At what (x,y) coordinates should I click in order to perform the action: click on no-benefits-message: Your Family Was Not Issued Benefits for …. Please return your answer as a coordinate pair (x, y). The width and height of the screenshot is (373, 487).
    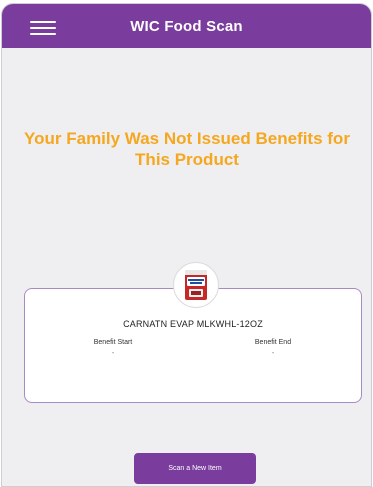
    Looking at the image, I should click on (187, 149).